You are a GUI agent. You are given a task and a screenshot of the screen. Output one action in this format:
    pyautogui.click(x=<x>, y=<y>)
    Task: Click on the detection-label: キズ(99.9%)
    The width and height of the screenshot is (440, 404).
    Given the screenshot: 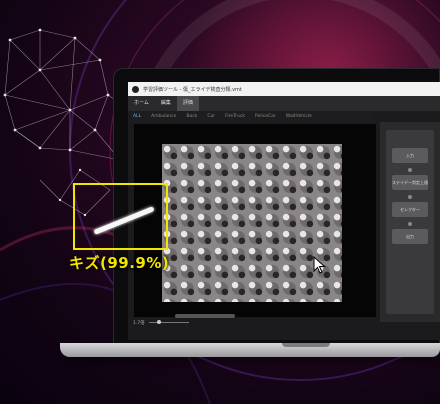 What is the action you would take?
    pyautogui.click(x=119, y=263)
    